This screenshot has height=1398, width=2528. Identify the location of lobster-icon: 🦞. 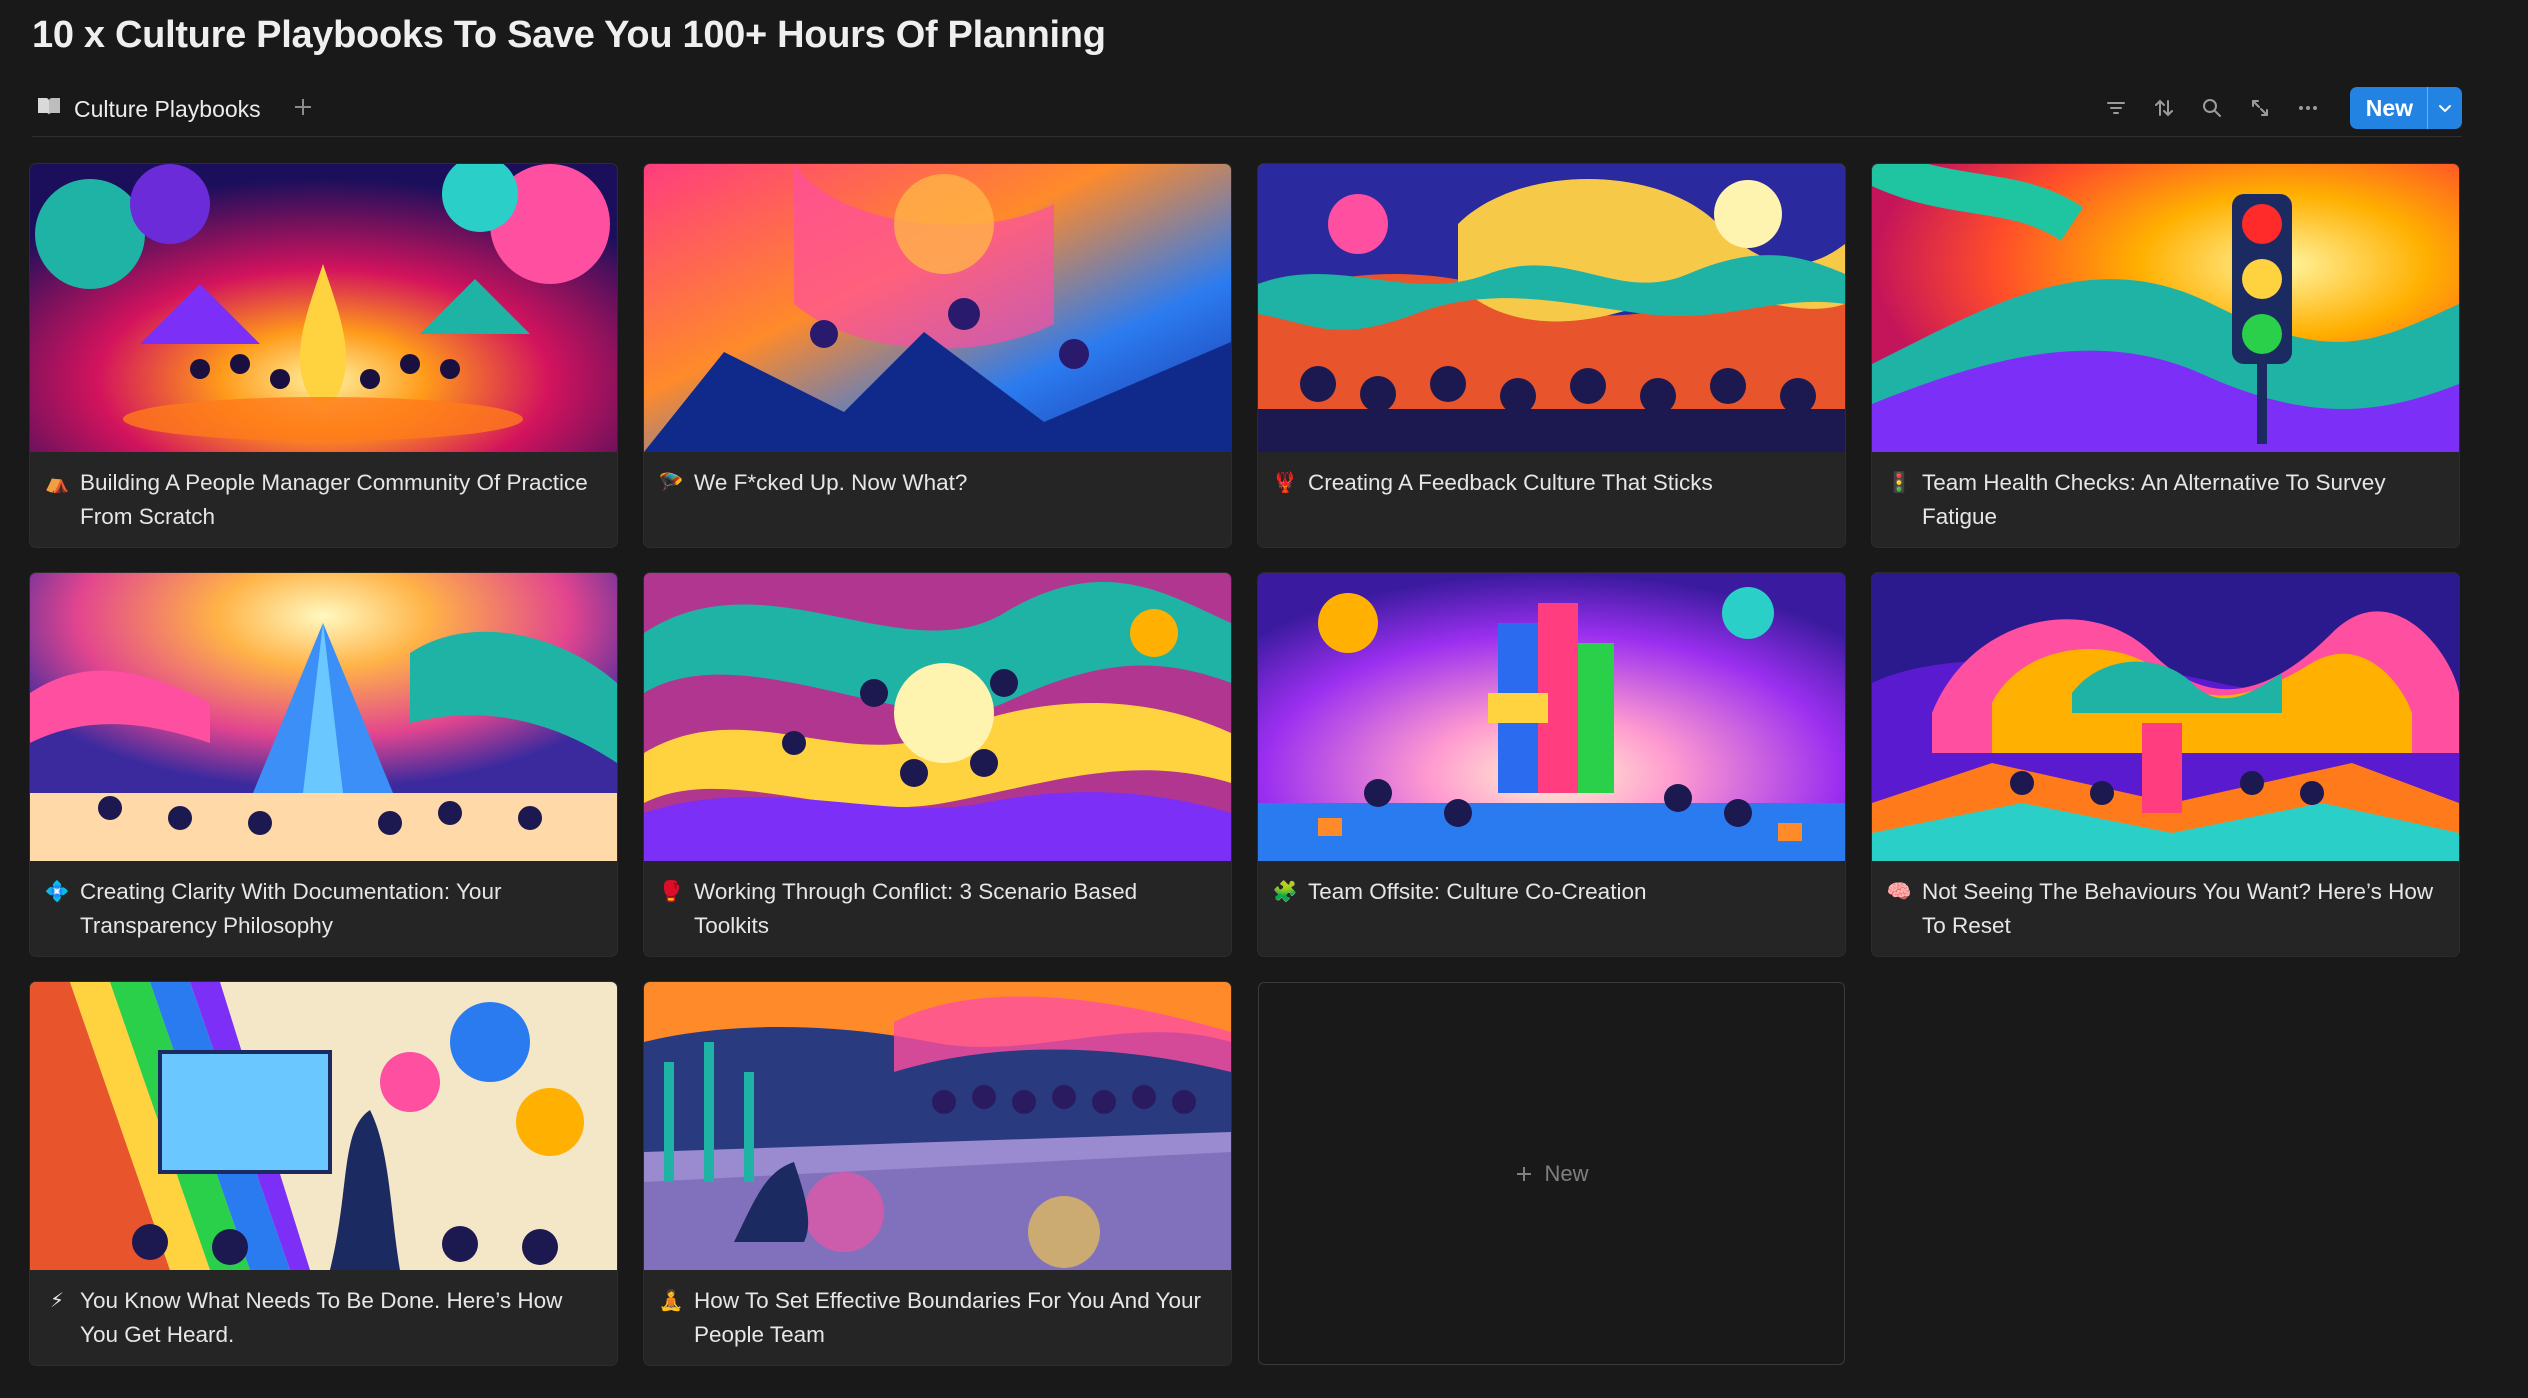
(1285, 483).